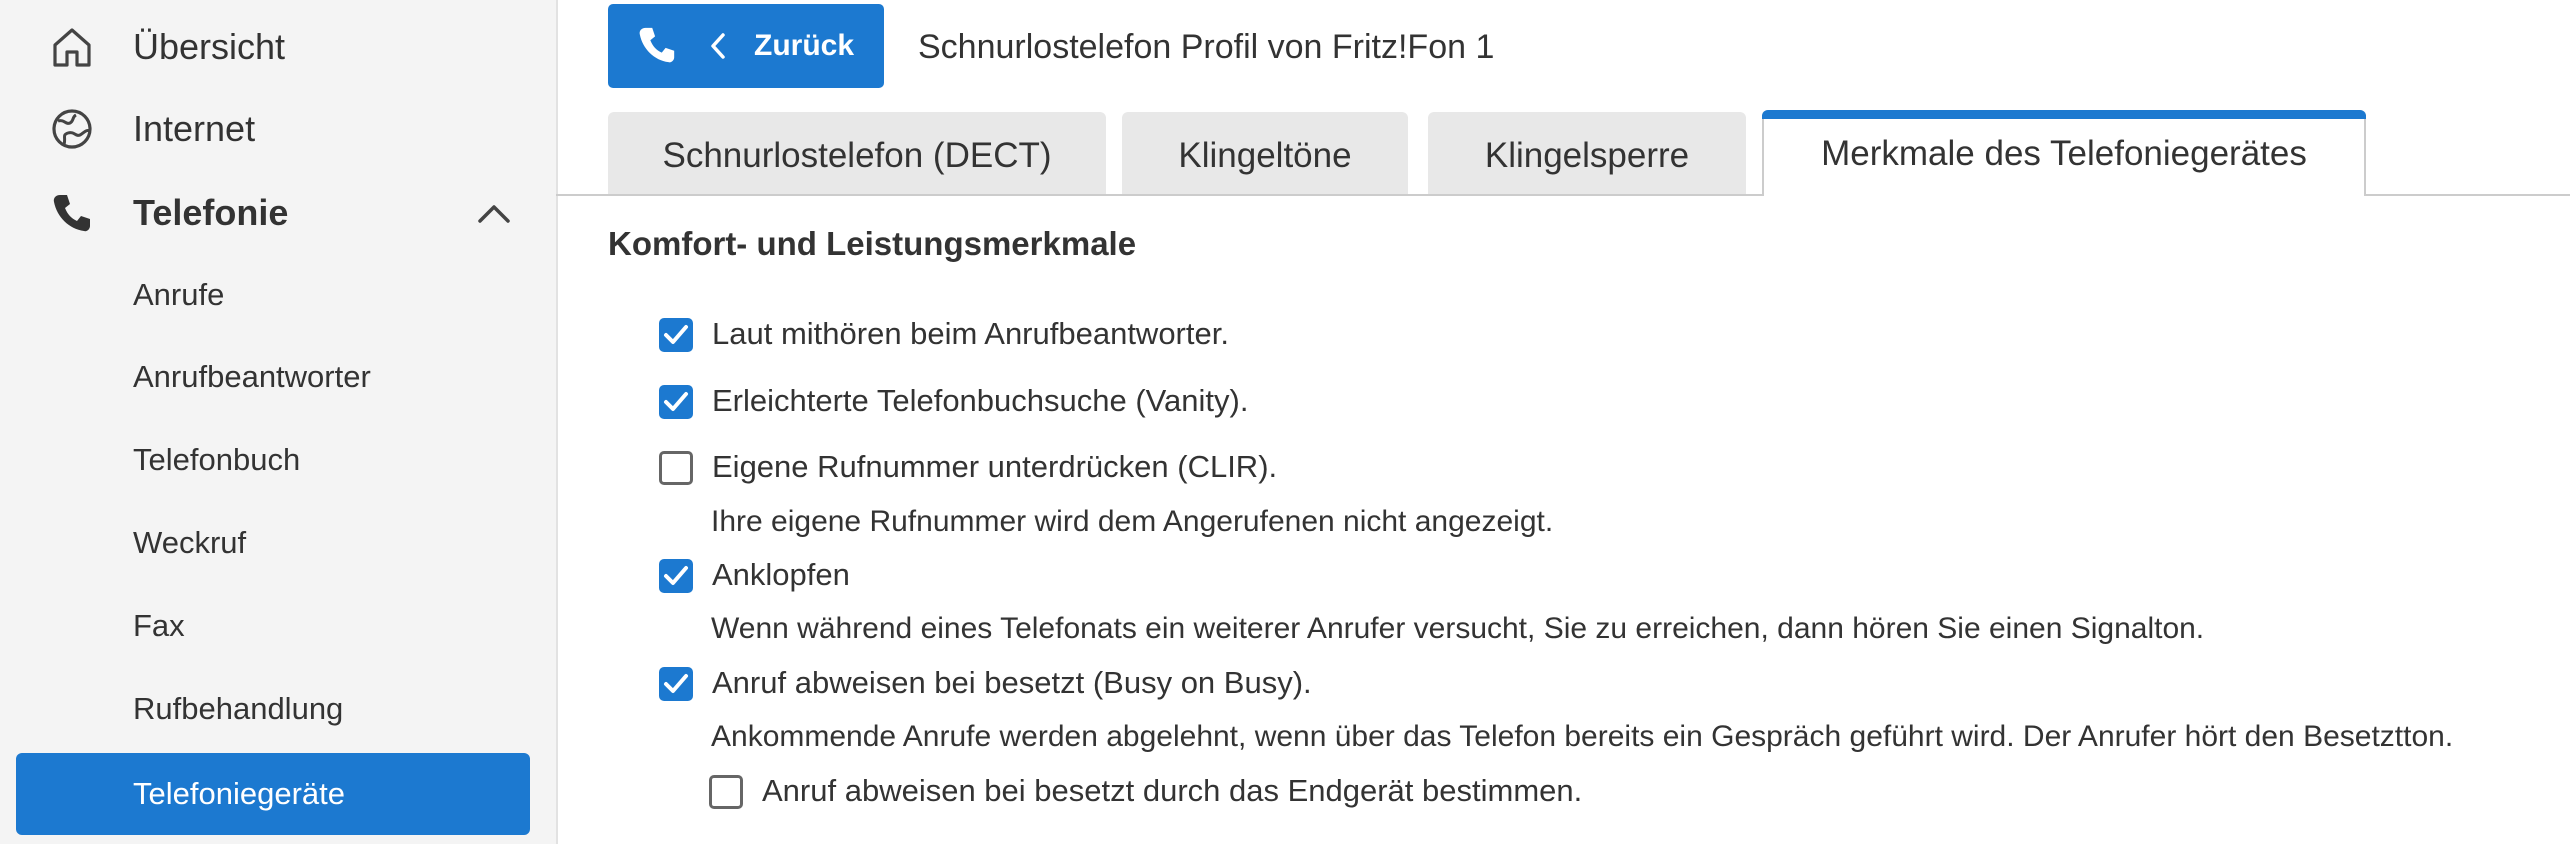 The image size is (2570, 844). I want to click on sidebar-item-uebersicht: Übersicht, so click(278, 47).